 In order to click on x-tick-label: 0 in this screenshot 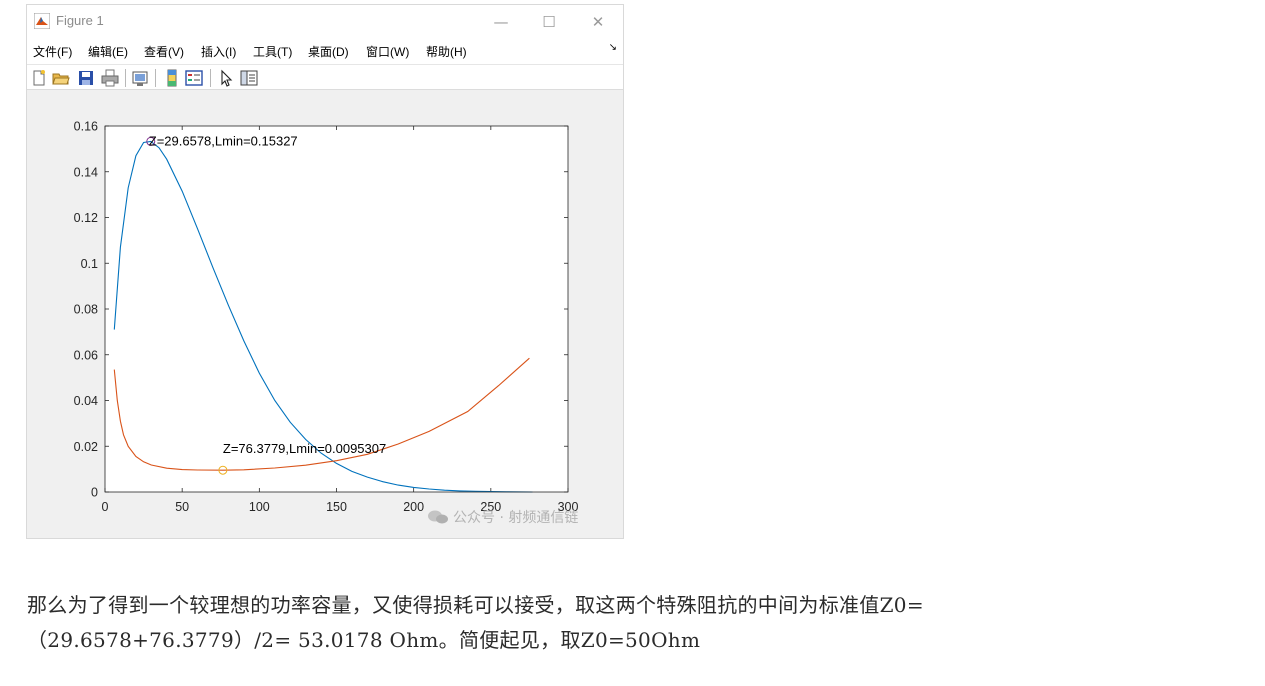, I will do `click(105, 507)`.